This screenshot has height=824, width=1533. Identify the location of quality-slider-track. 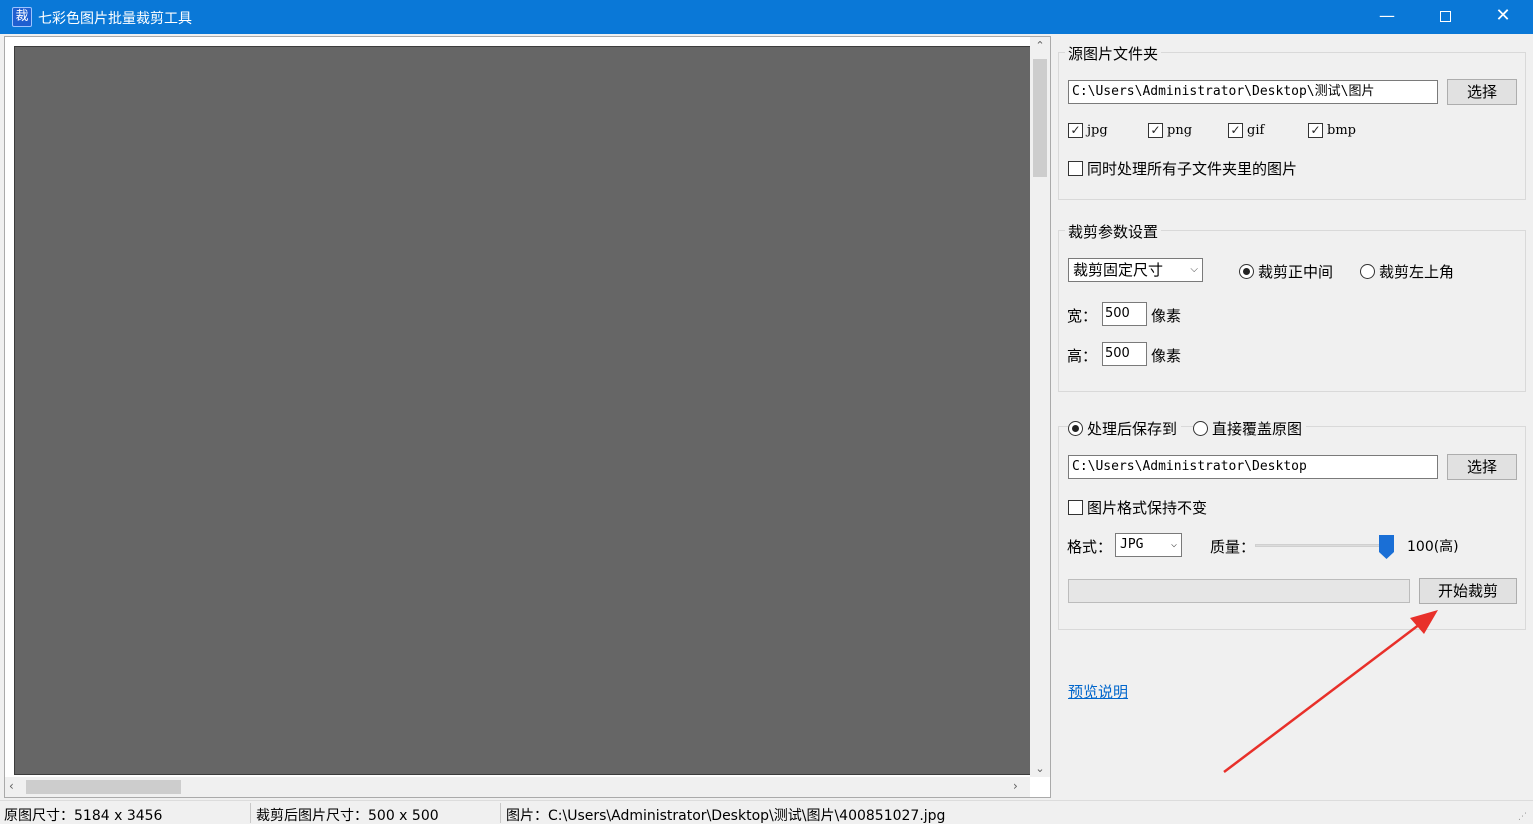
(1321, 545).